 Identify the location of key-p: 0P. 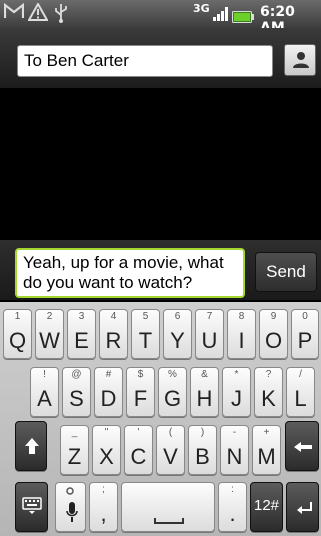
(305, 334).